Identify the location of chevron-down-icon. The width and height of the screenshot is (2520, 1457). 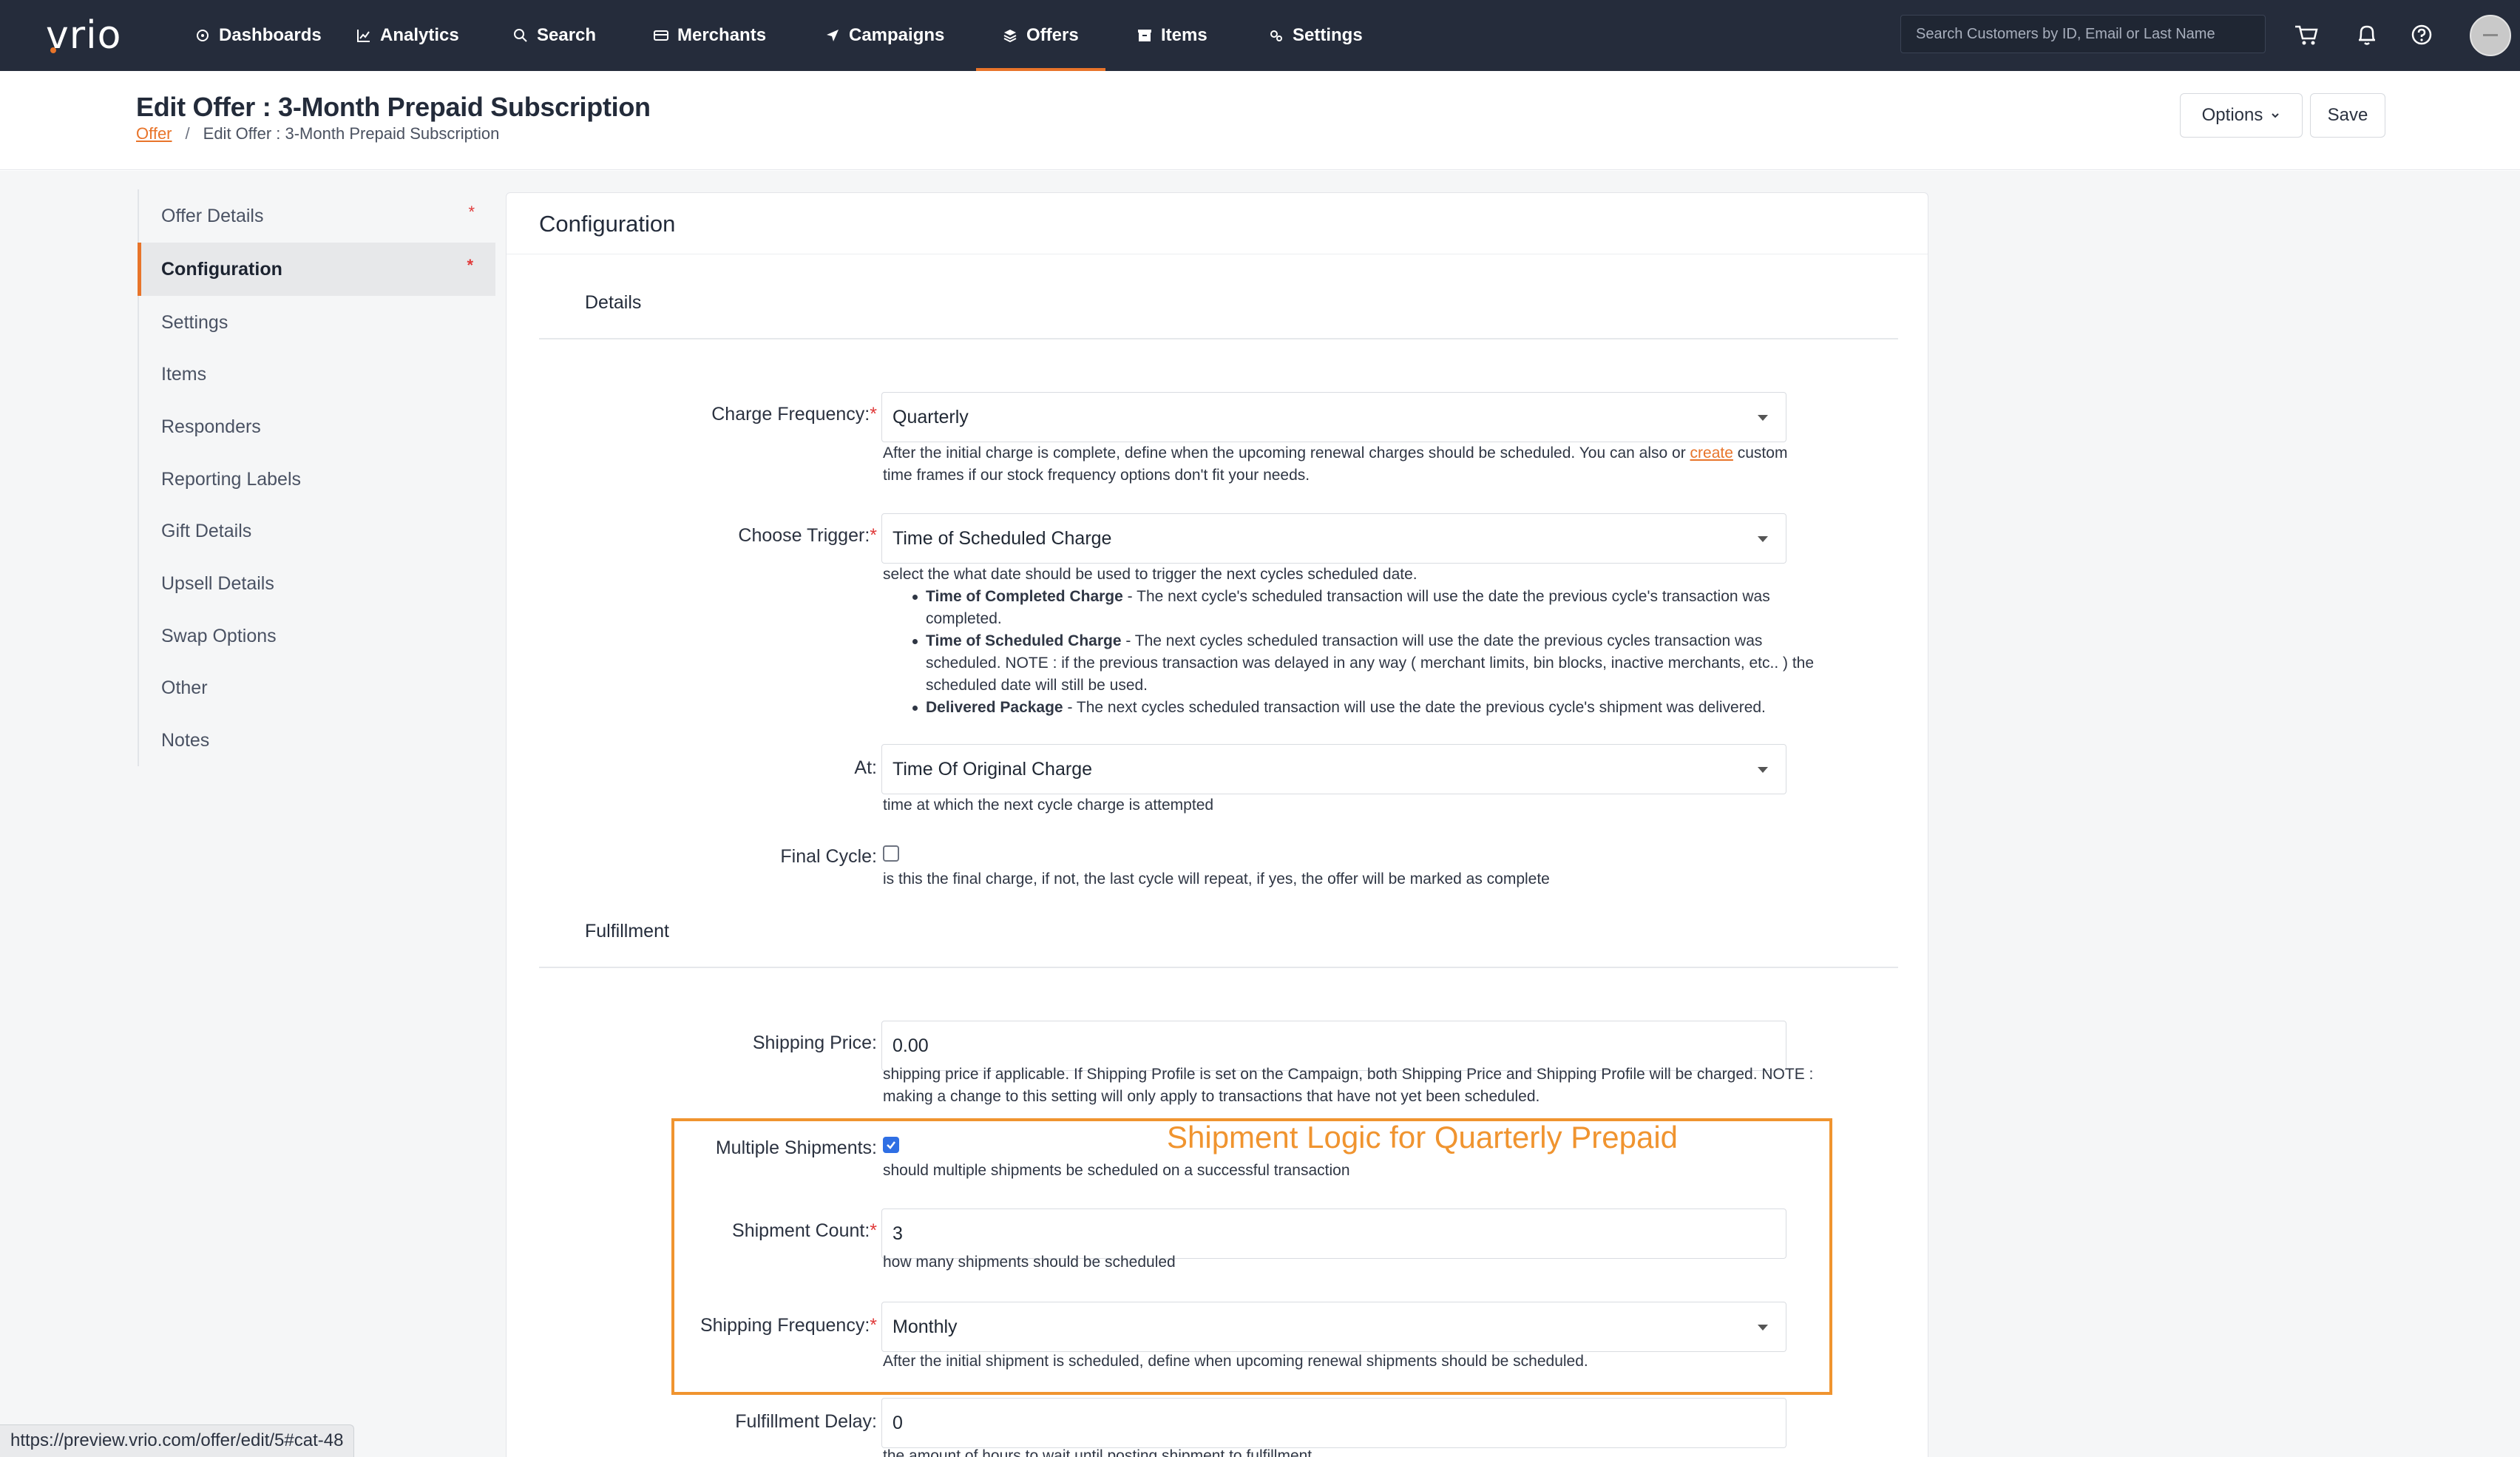
(2276, 116).